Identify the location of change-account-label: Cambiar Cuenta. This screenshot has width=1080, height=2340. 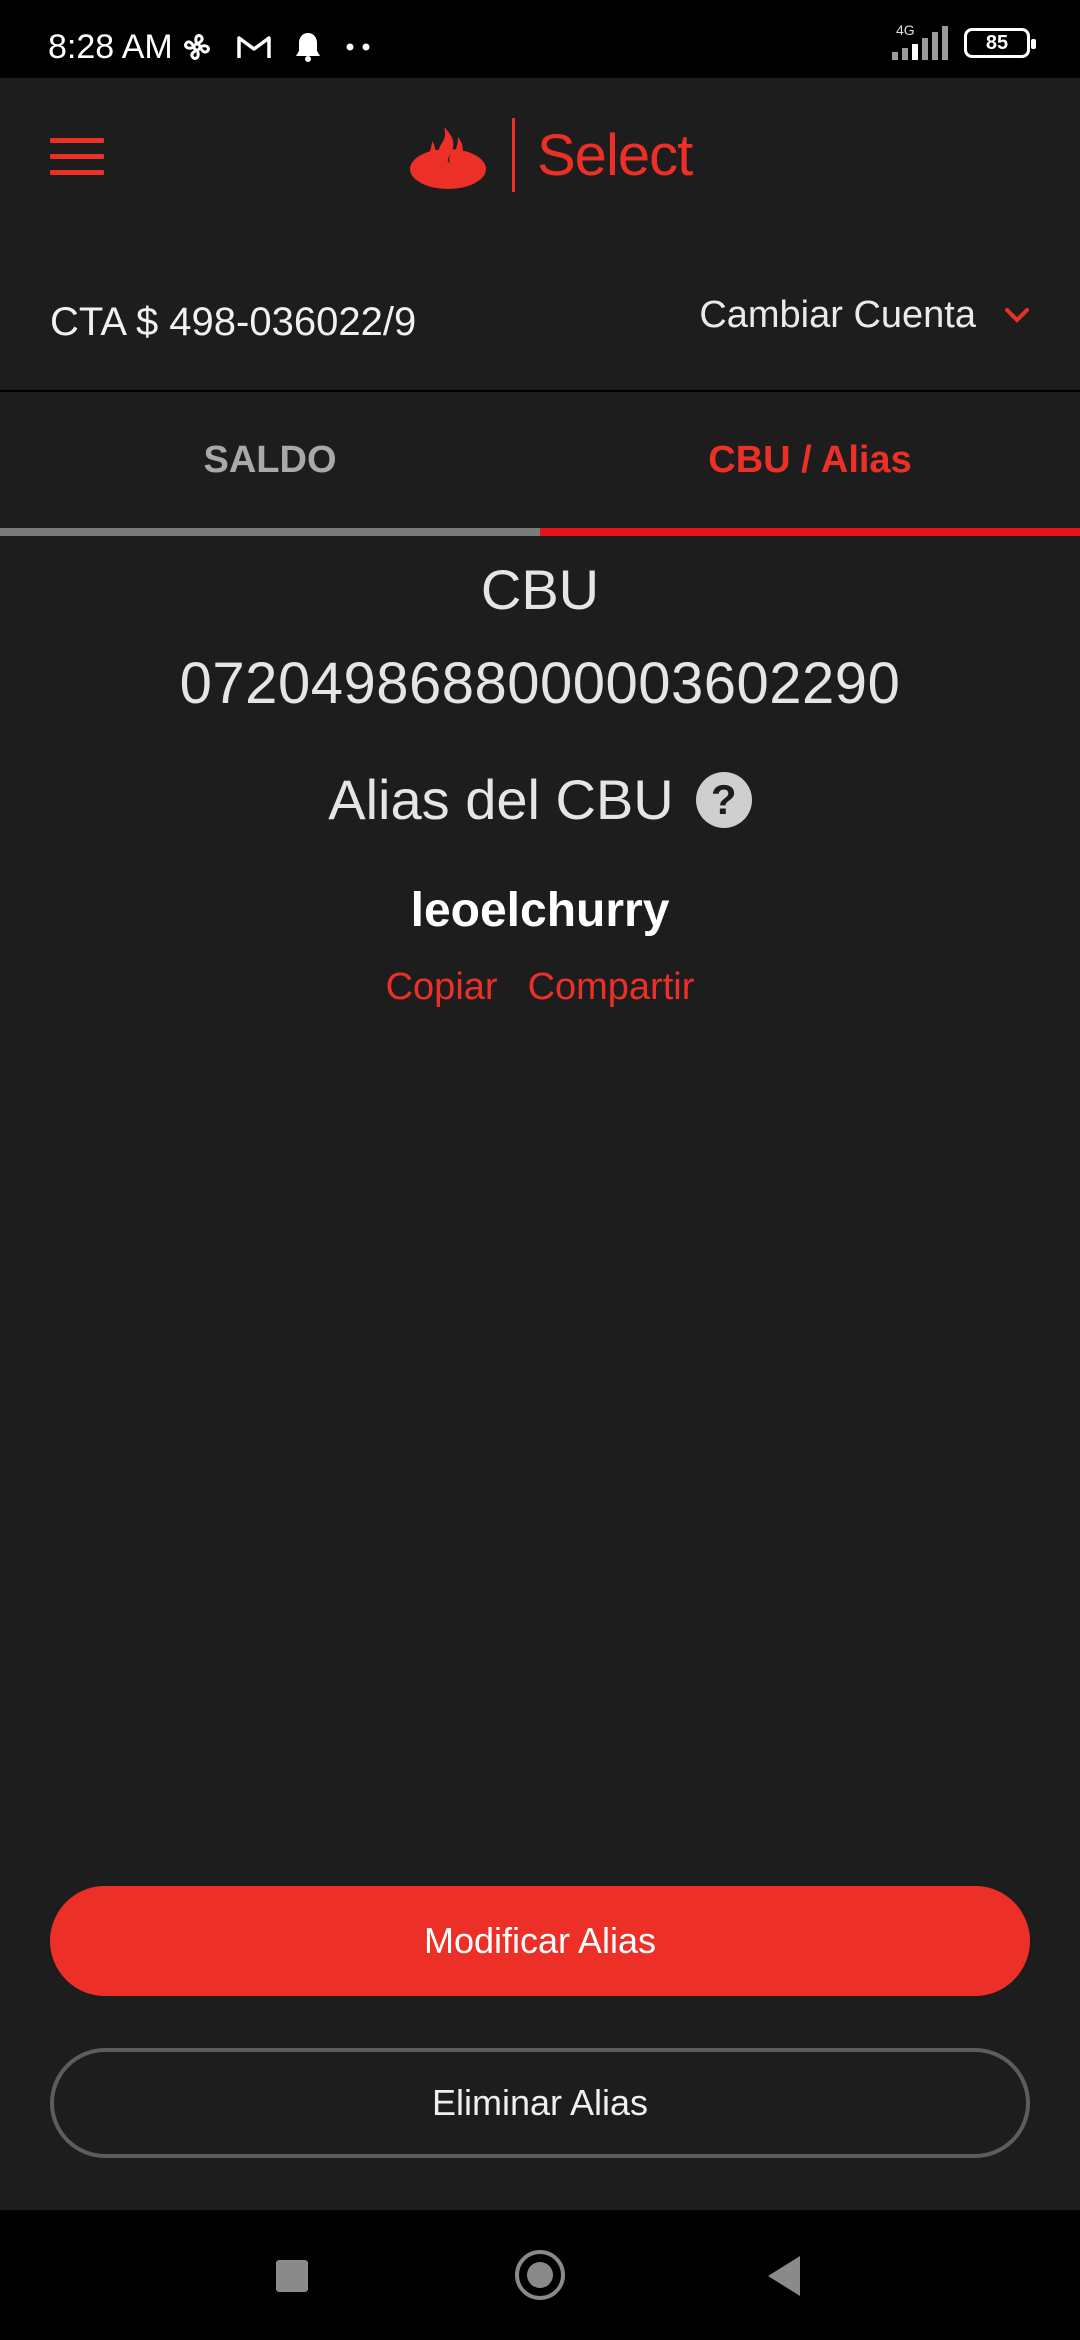
(837, 315).